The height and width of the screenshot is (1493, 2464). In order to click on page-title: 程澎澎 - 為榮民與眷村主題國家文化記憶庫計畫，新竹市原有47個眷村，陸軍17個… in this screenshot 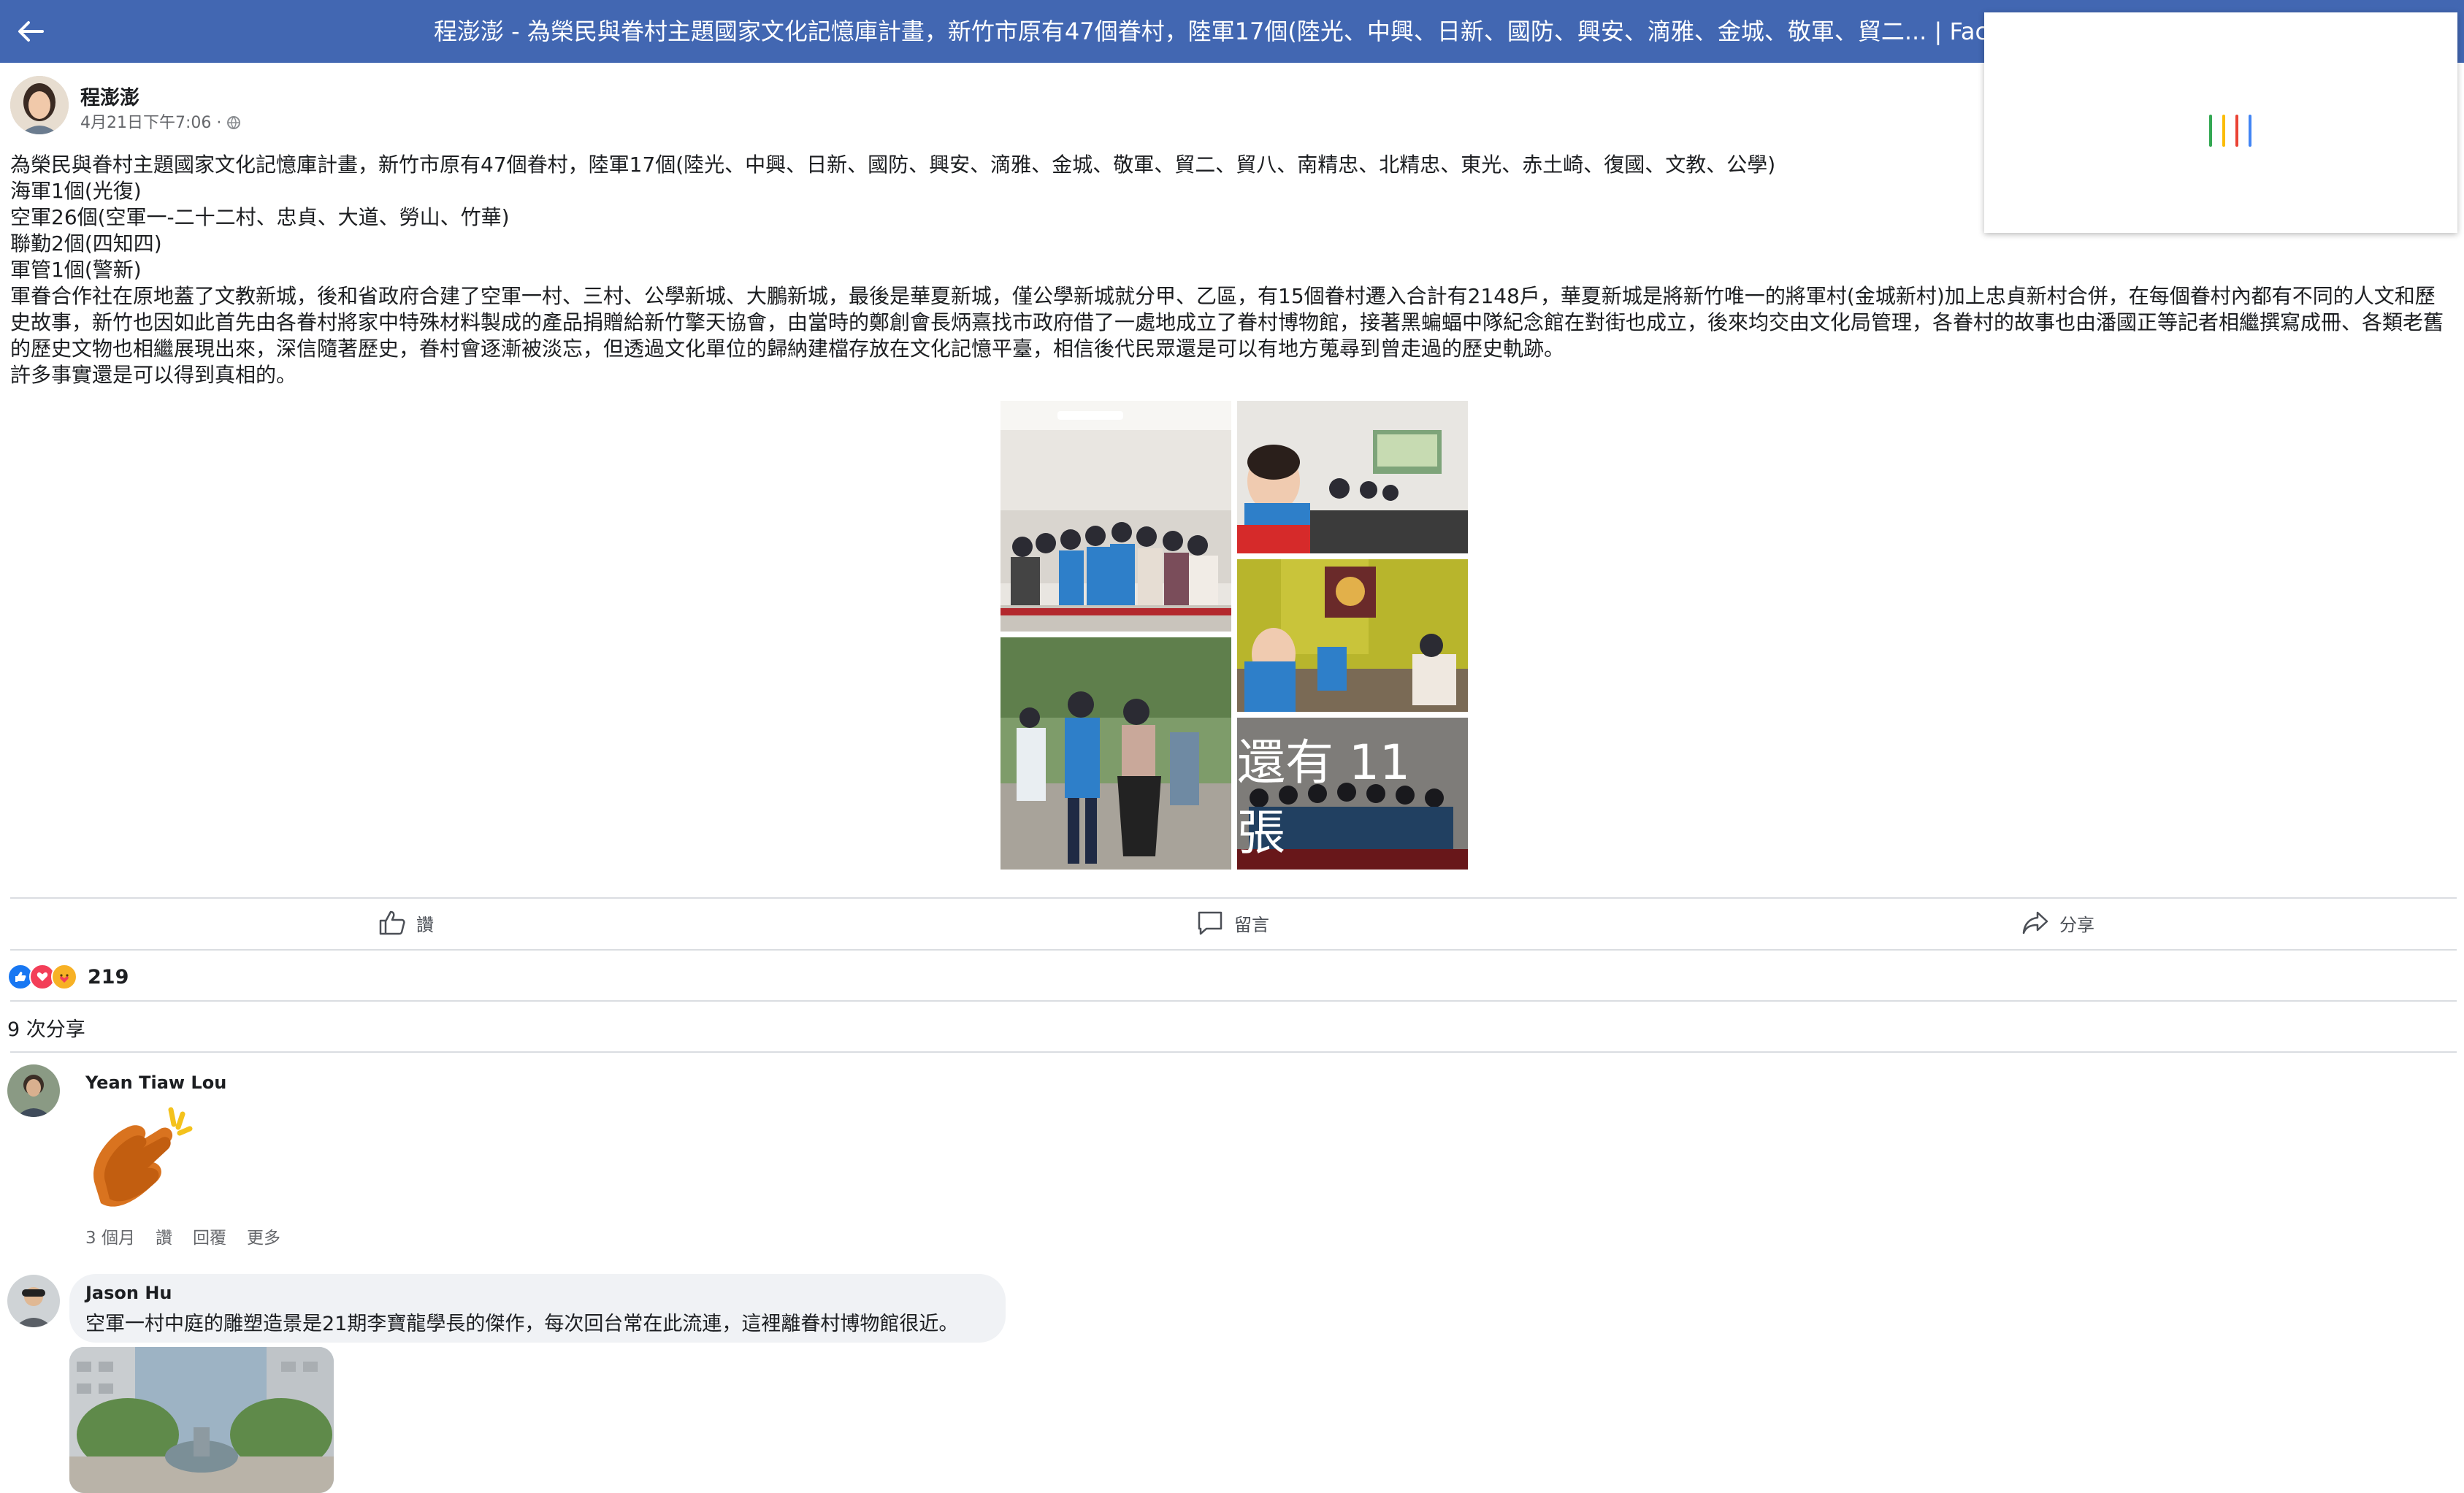, I will do `click(1211, 32)`.